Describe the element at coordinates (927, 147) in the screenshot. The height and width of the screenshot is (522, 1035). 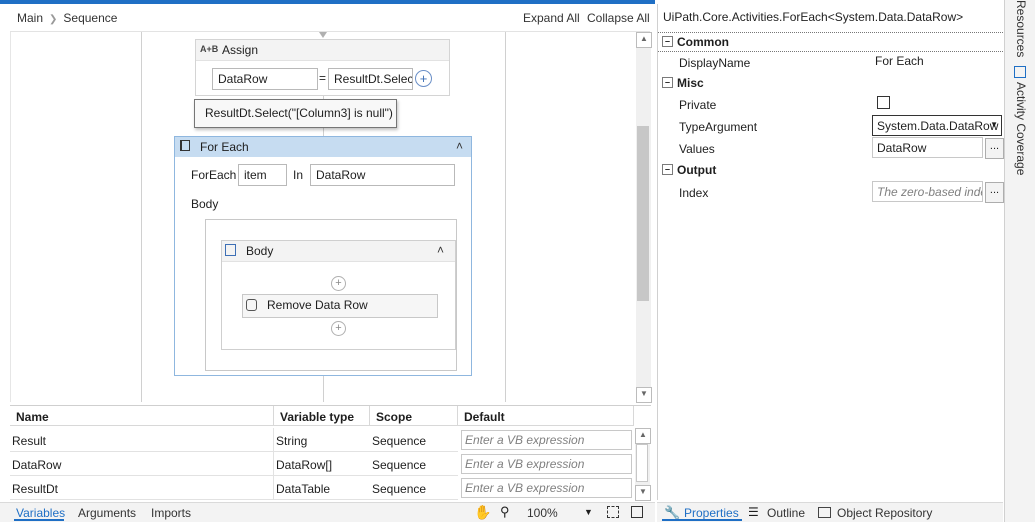
I see `values-input: DataRow` at that location.